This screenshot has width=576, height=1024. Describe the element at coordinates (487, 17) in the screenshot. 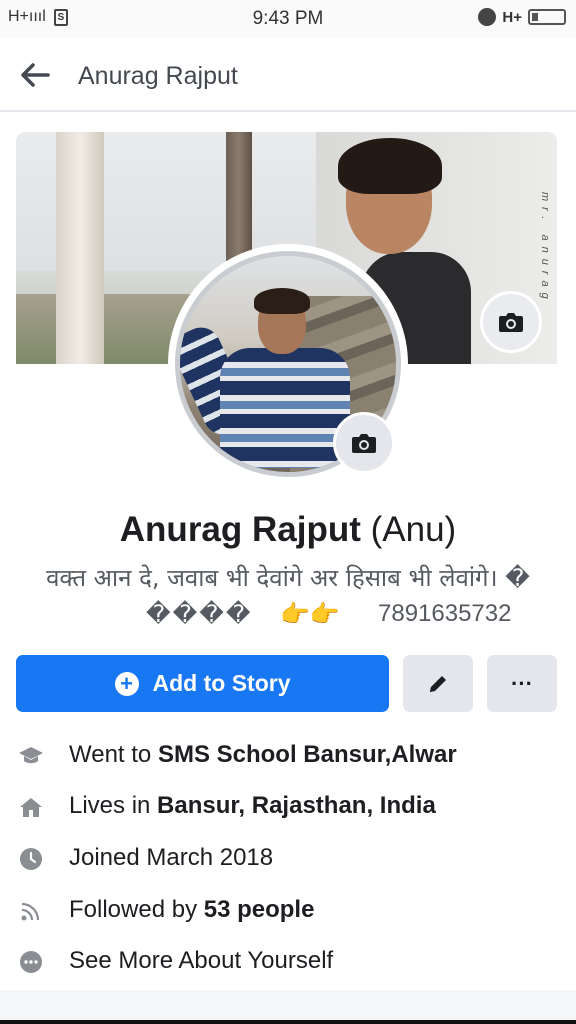

I see `alarm-icon` at that location.